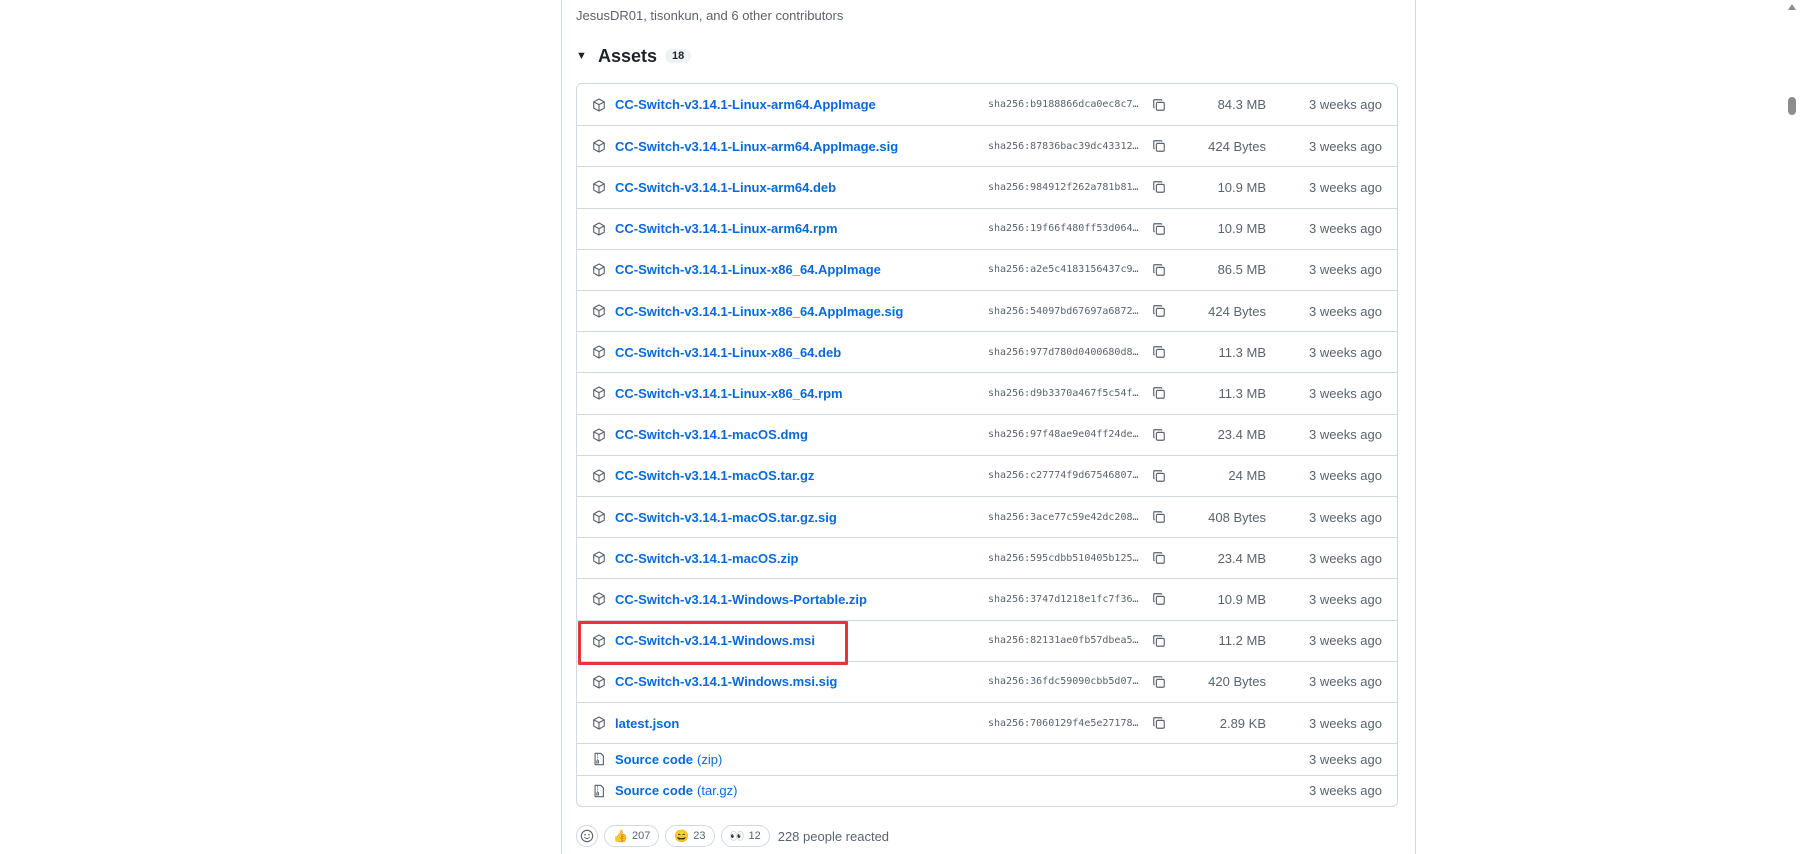  I want to click on scroll-up-icon, so click(1792, 7).